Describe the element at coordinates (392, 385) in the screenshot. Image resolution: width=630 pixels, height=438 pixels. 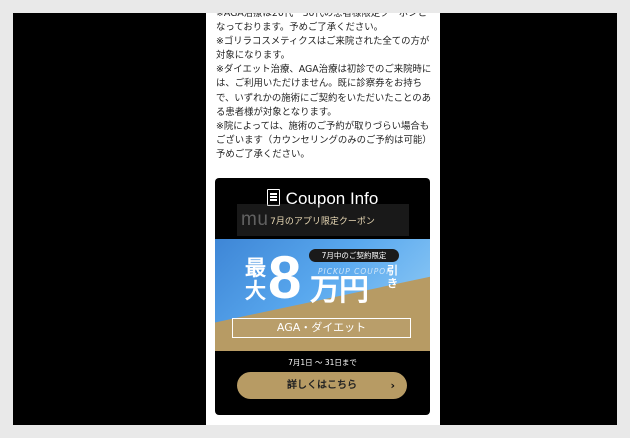
I see `chevron-right-icon: ›` at that location.